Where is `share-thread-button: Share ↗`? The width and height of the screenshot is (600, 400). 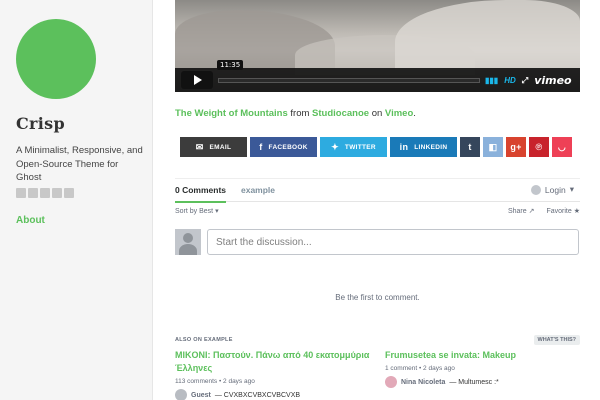
share-thread-button: Share ↗ is located at coordinates (521, 211).